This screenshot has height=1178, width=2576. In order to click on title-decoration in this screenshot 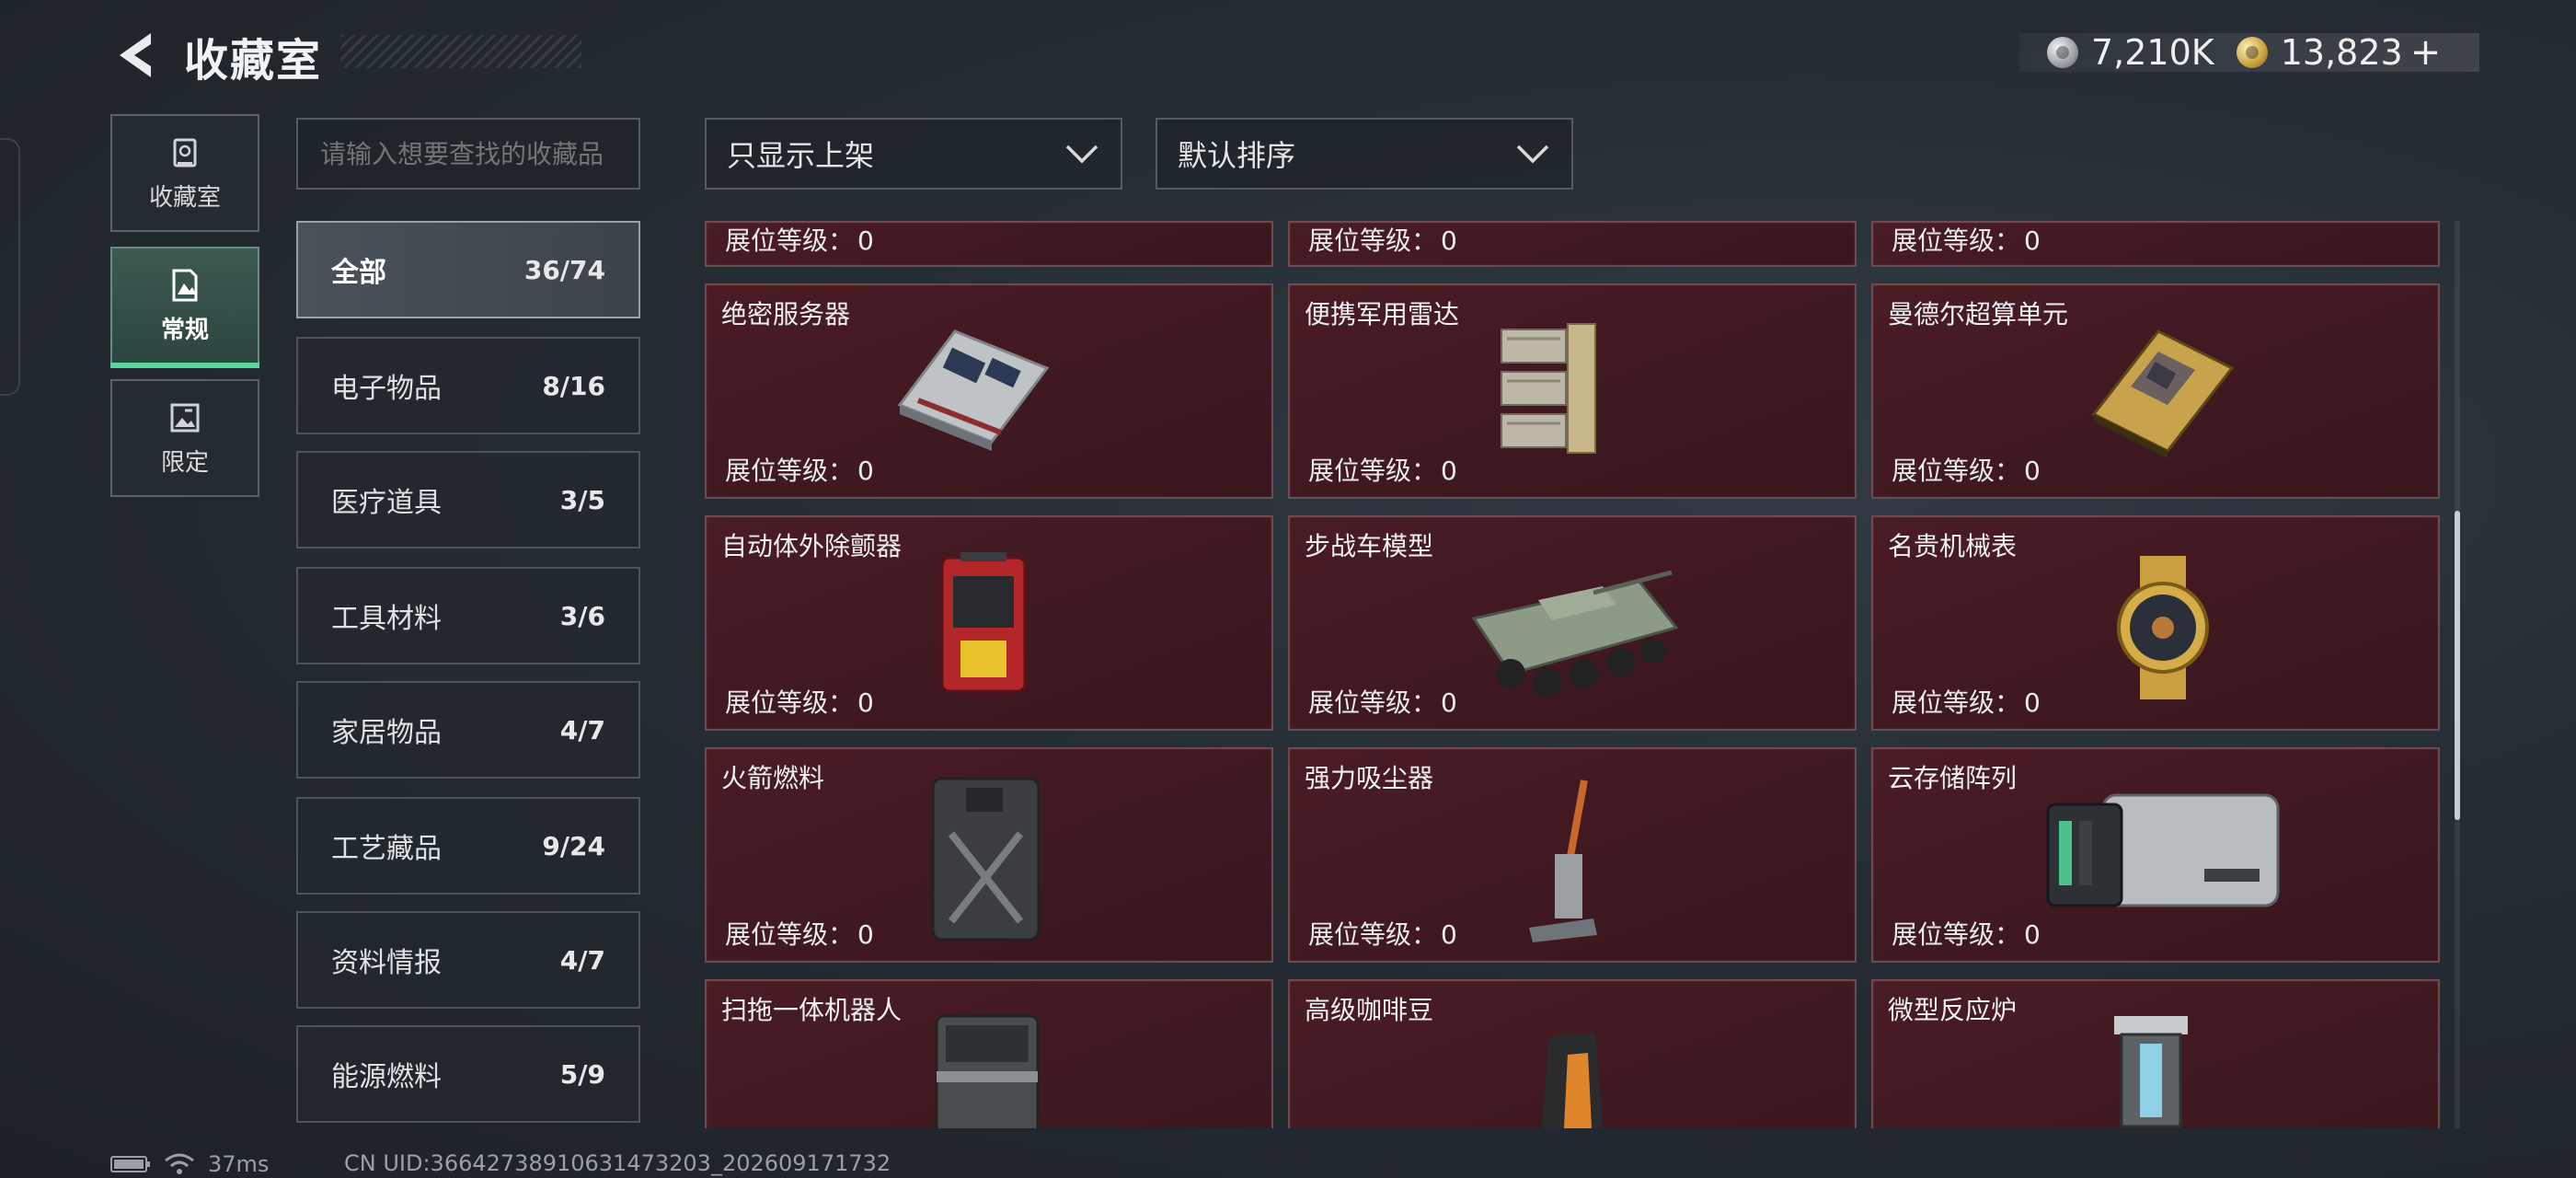, I will do `click(460, 51)`.